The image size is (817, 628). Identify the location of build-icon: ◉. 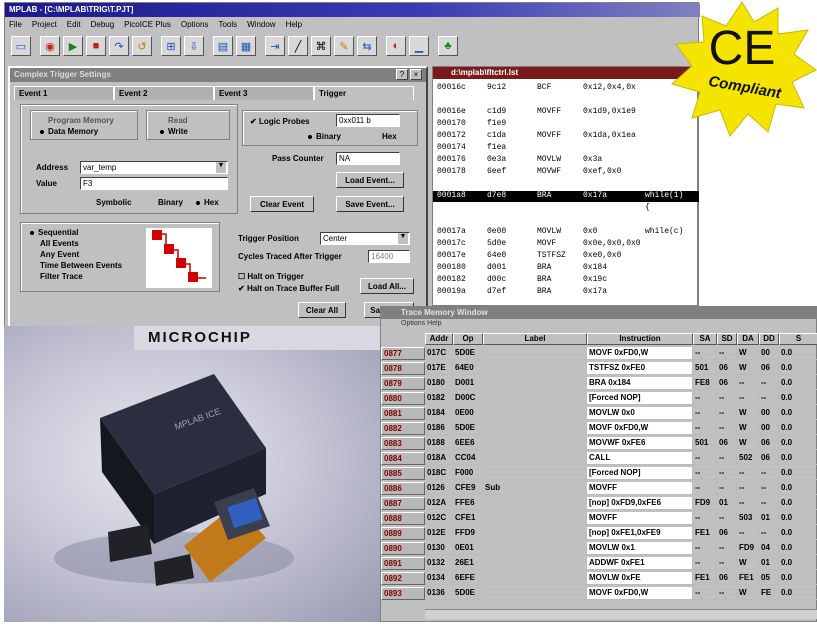
(50, 46).